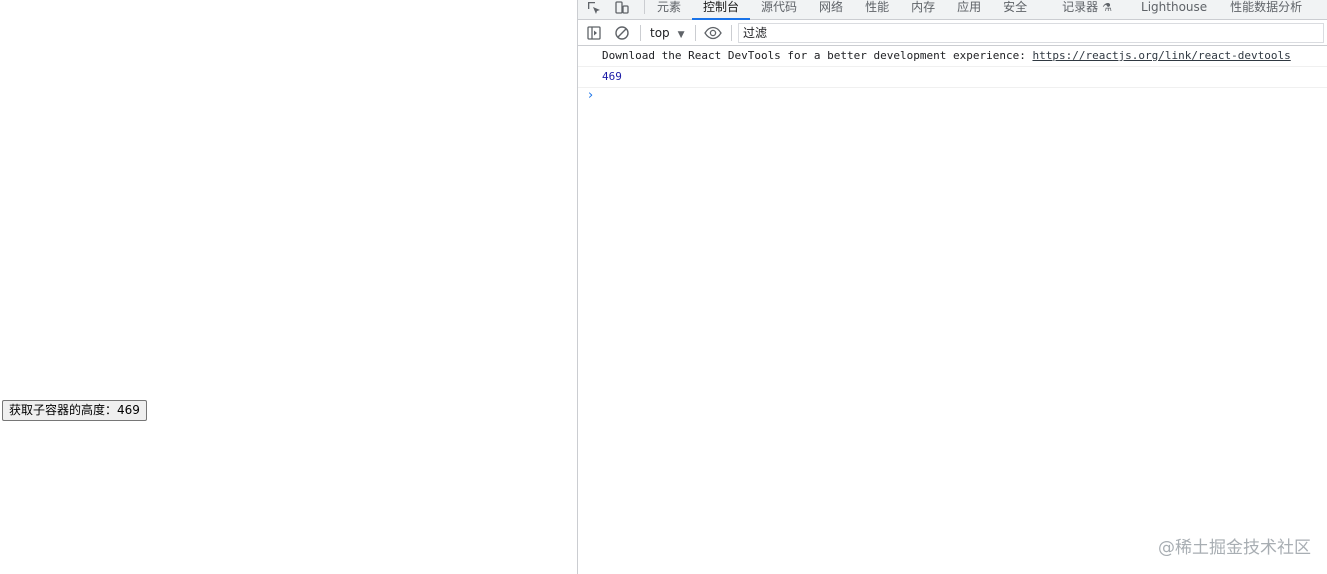 Image resolution: width=1327 pixels, height=574 pixels. I want to click on tab-console: 控制台, so click(721, 10).